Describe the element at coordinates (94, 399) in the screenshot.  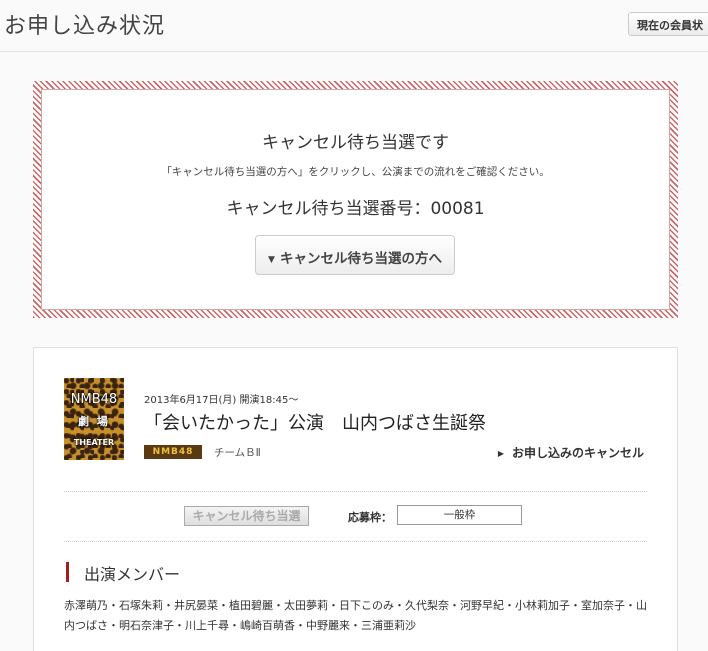
I see `thumbnail-line1: NMB48` at that location.